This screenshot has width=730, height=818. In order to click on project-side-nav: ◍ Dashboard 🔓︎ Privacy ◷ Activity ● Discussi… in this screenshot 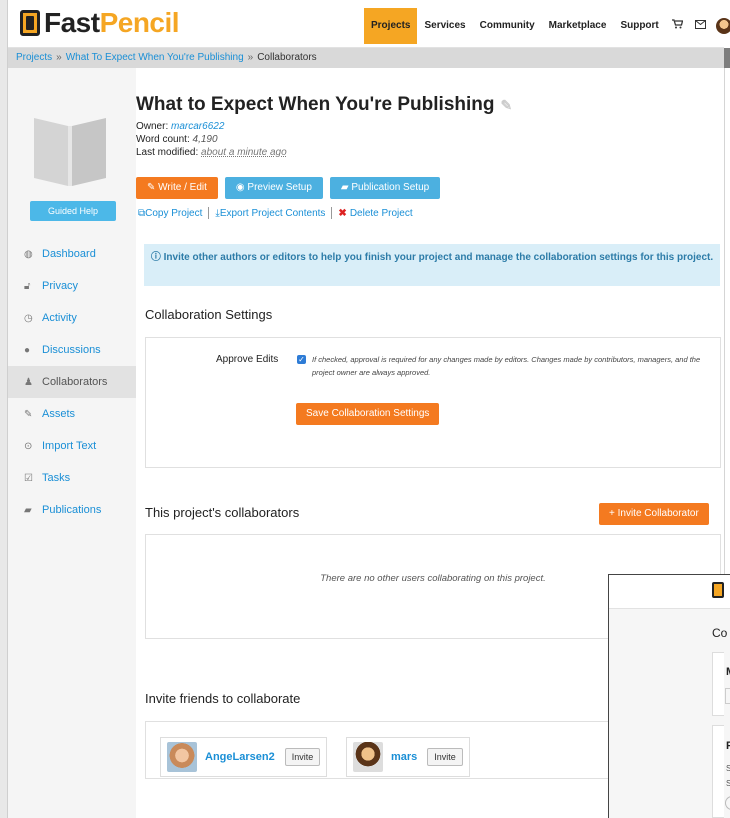, I will do `click(72, 382)`.